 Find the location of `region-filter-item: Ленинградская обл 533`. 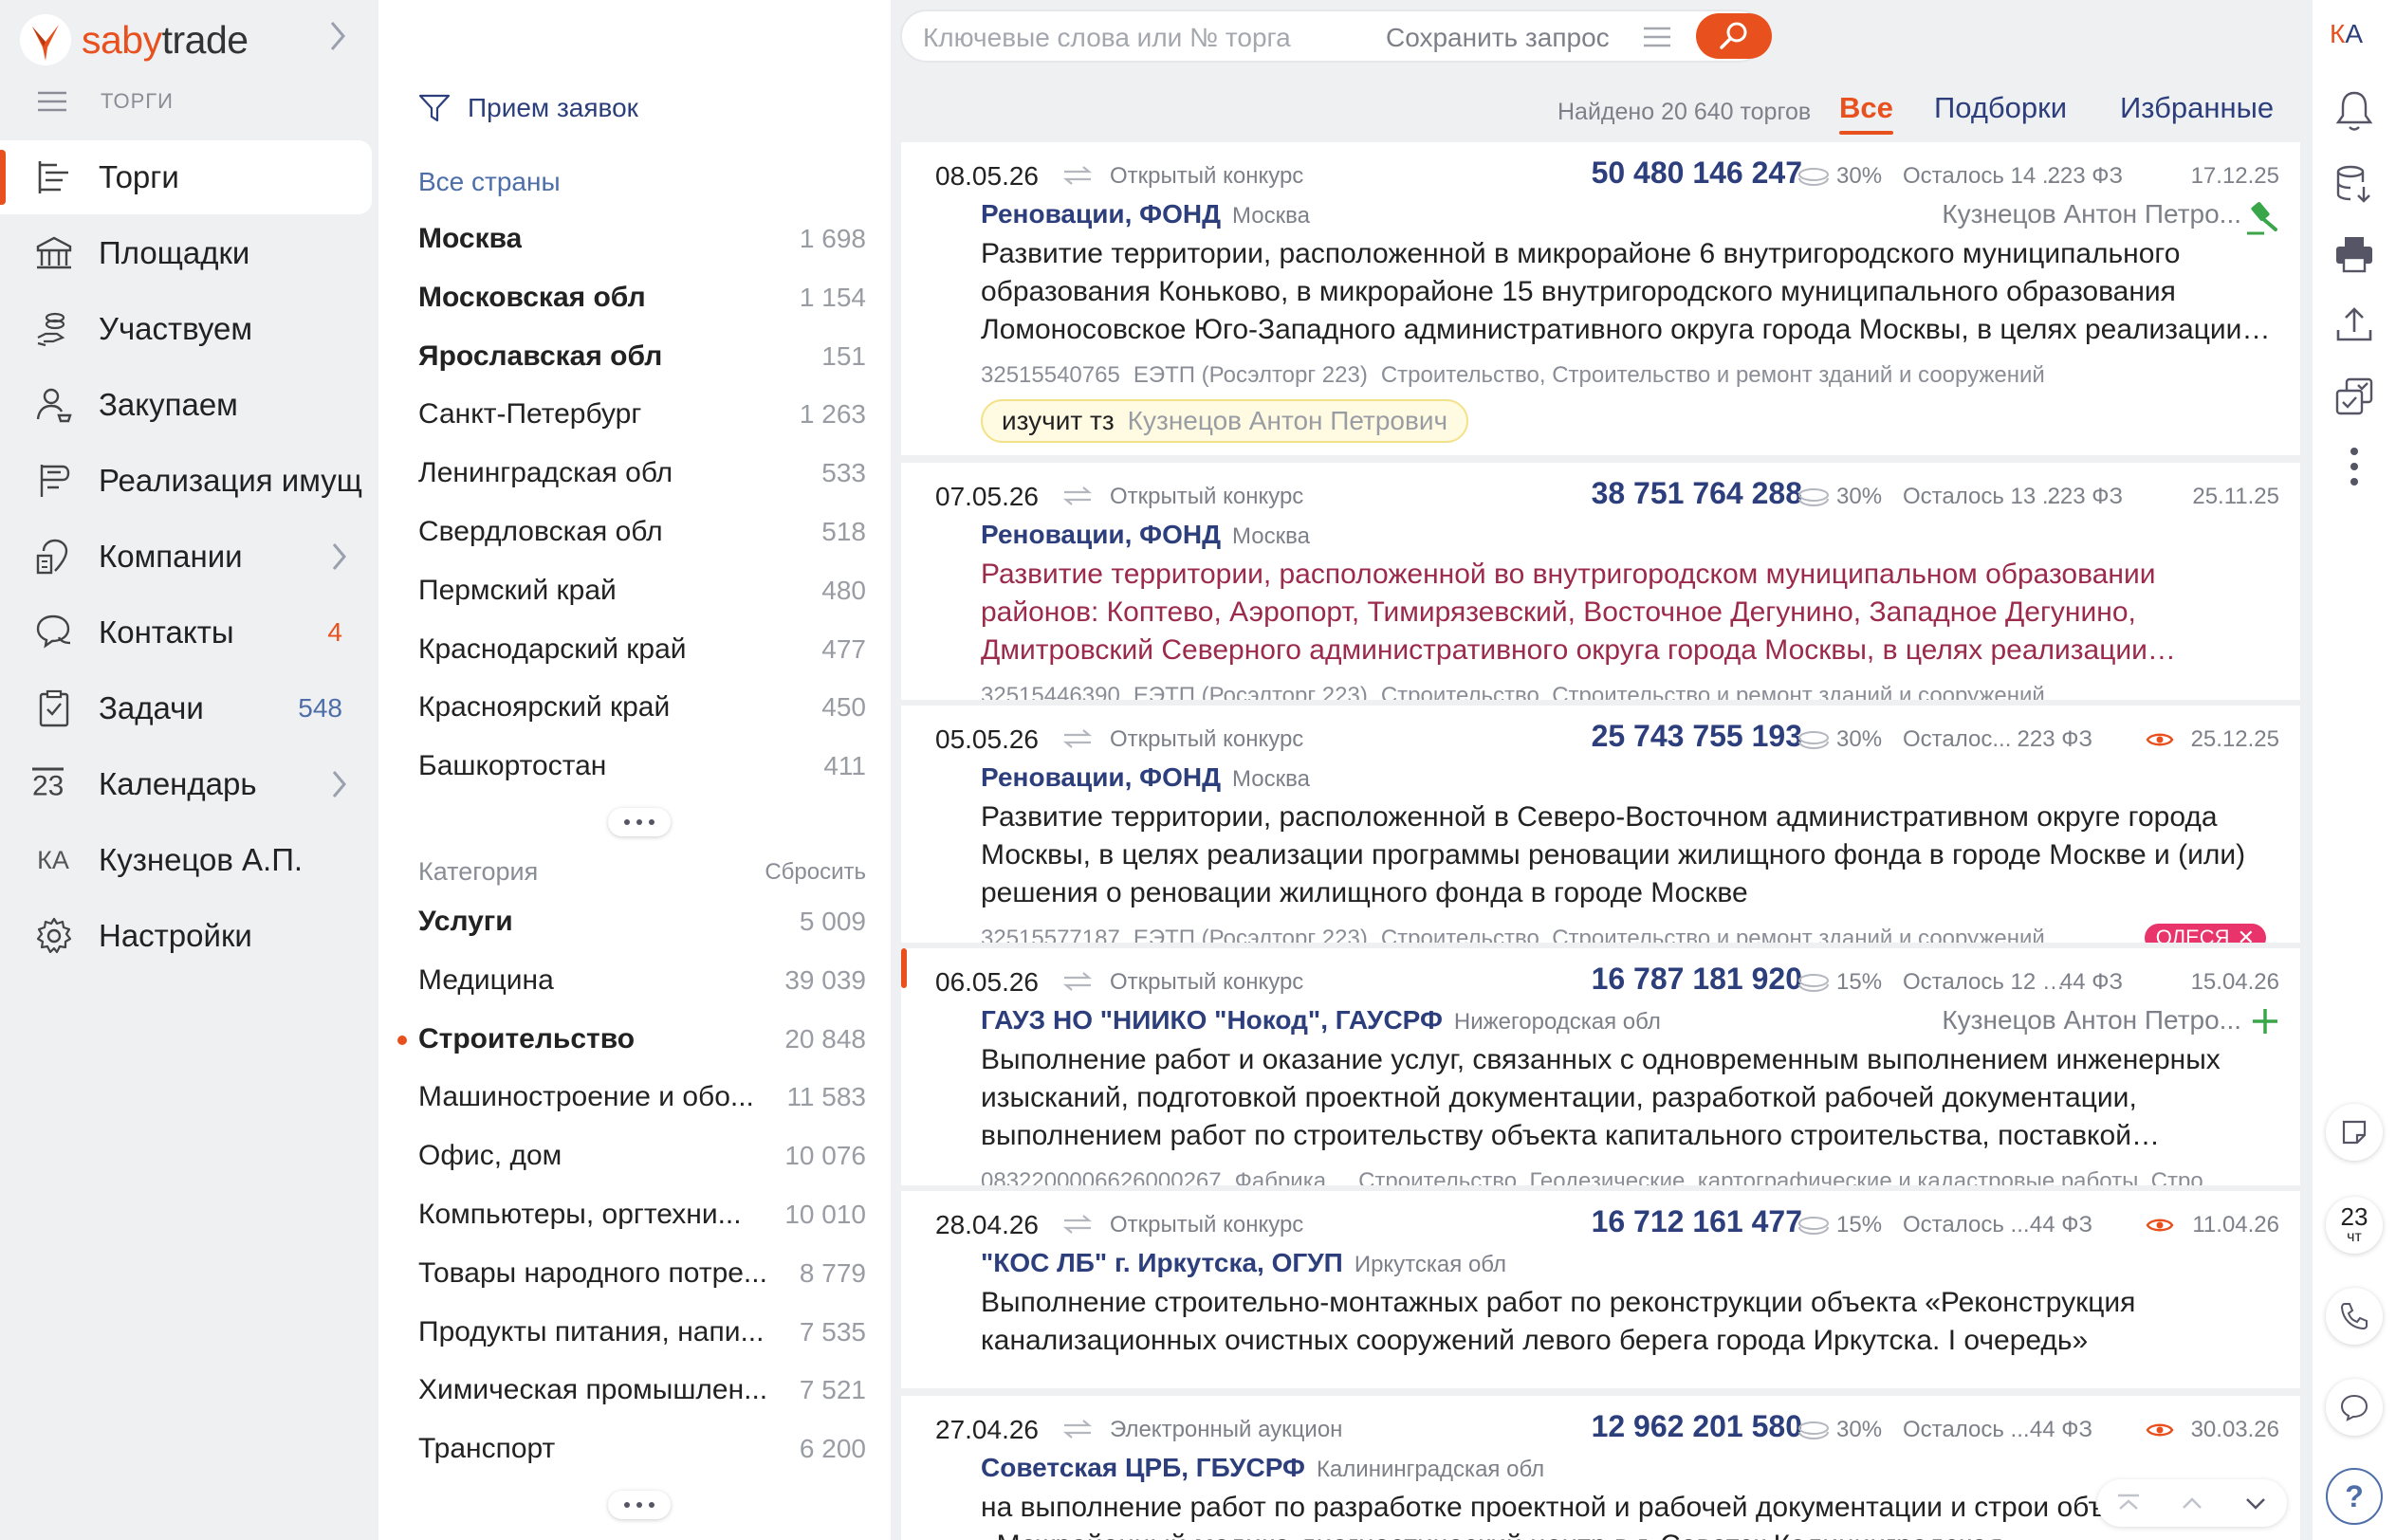

region-filter-item: Ленинградская обл 533 is located at coordinates (642, 473).